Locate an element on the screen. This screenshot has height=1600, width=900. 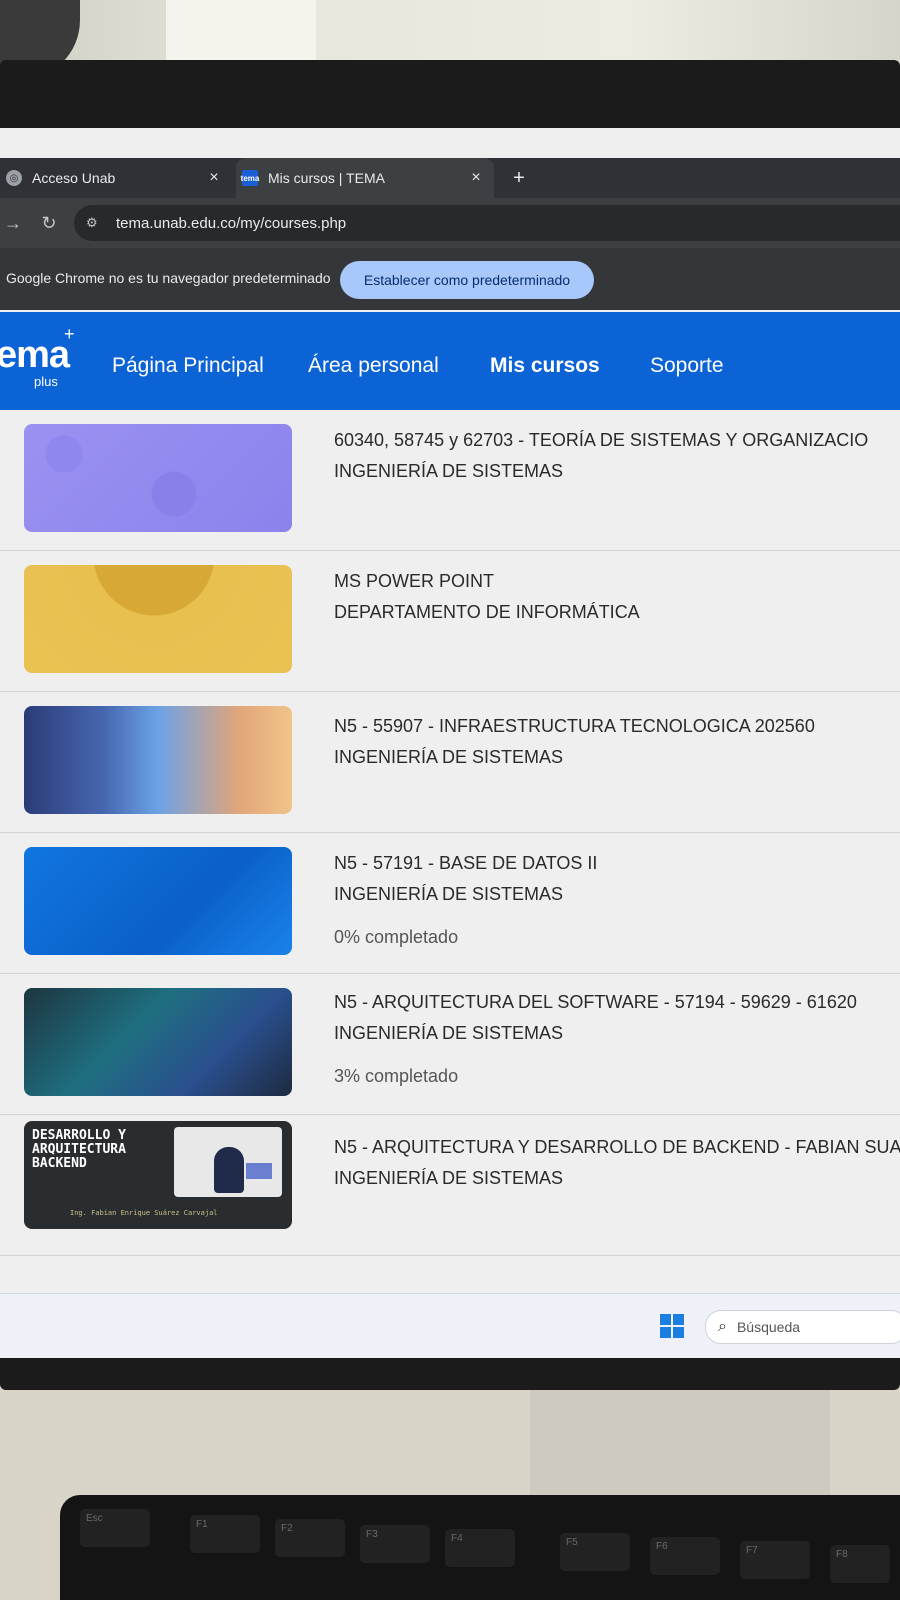
tema-logo: ema + plus is located at coordinates (37, 356).